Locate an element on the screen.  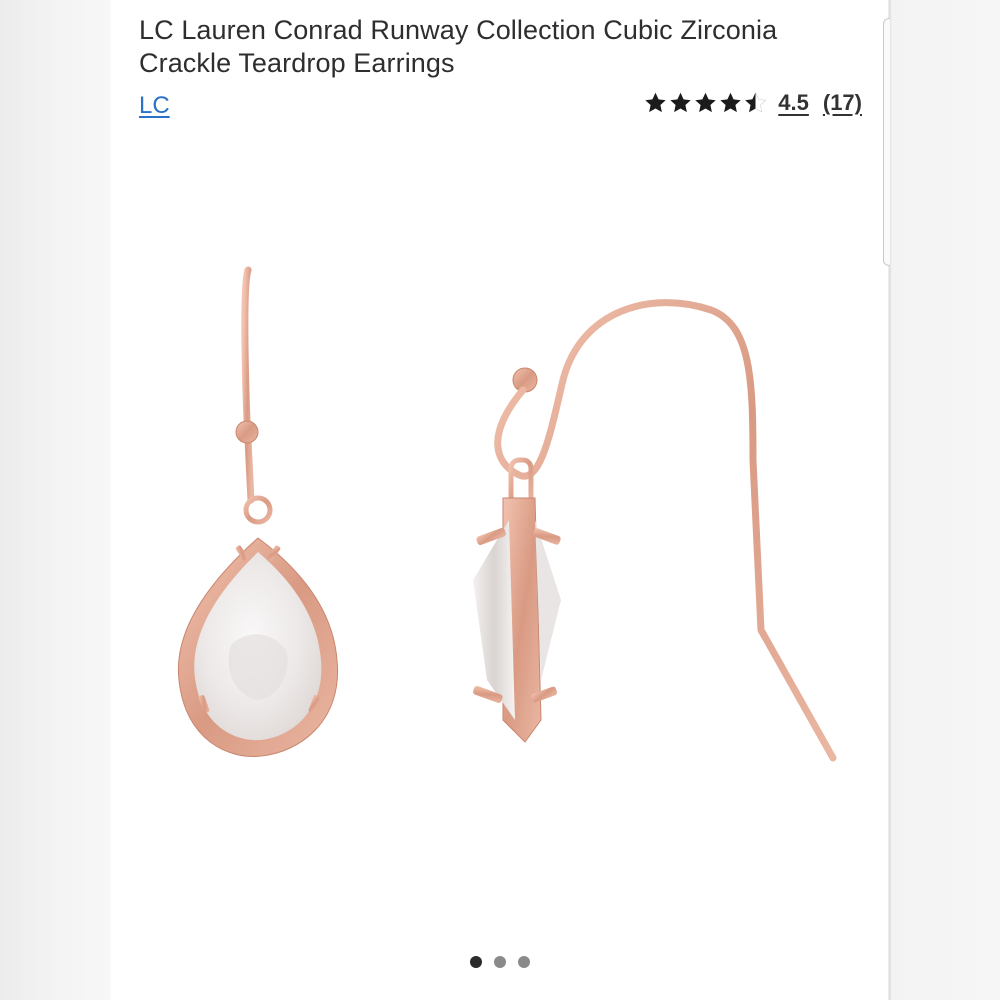
side-panel-edge is located at coordinates (886, 142).